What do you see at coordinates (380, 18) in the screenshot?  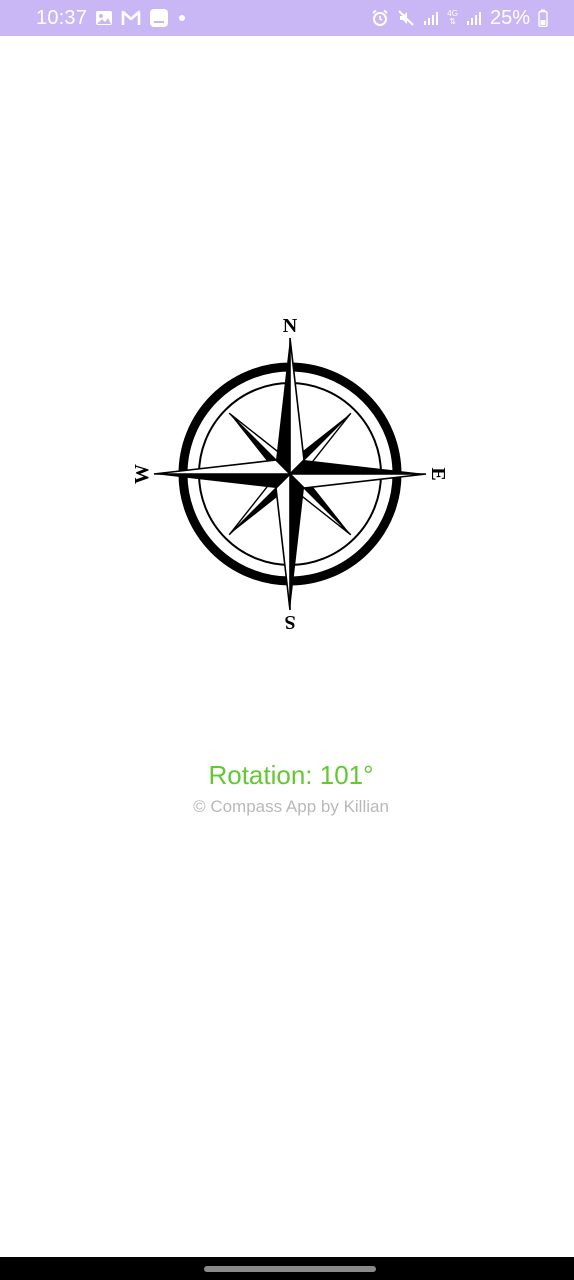 I see `alarm-icon` at bounding box center [380, 18].